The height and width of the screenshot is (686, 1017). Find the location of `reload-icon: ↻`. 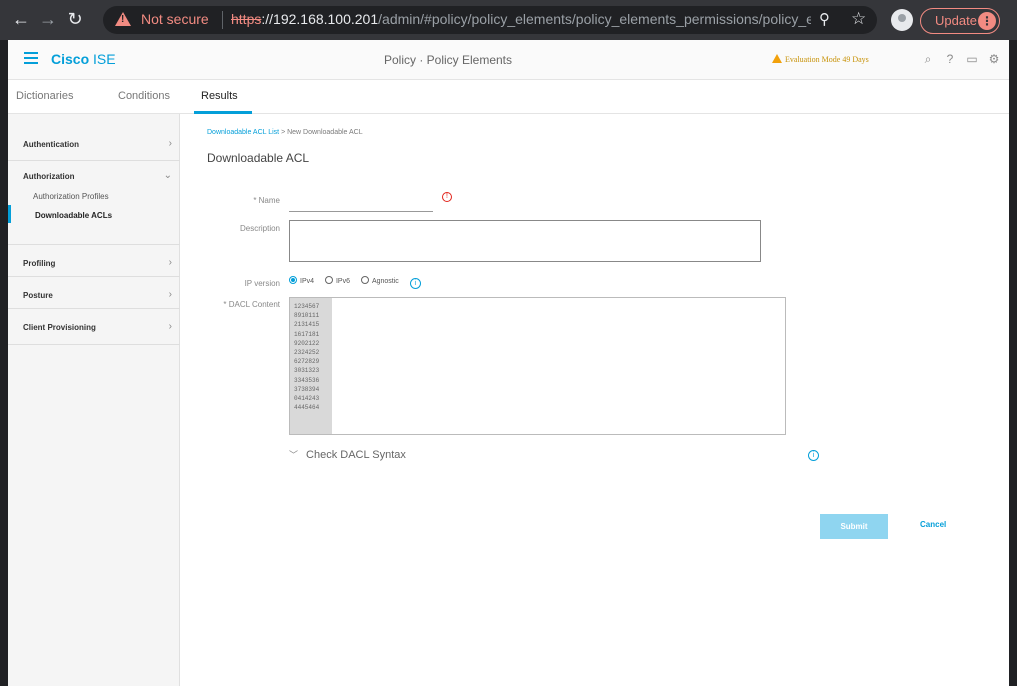

reload-icon: ↻ is located at coordinates (75, 19).